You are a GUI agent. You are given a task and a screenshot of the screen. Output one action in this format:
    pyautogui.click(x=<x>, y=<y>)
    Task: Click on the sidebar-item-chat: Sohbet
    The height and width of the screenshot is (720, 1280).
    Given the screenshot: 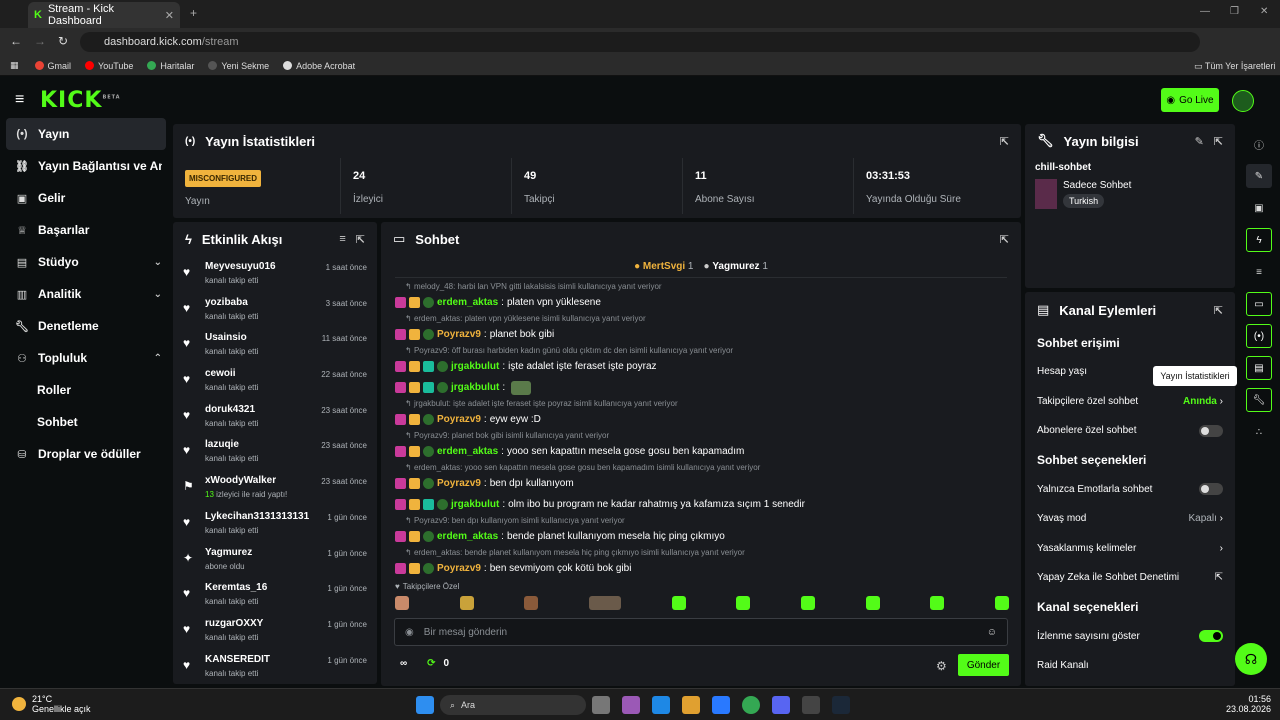 What is the action you would take?
    pyautogui.click(x=86, y=422)
    